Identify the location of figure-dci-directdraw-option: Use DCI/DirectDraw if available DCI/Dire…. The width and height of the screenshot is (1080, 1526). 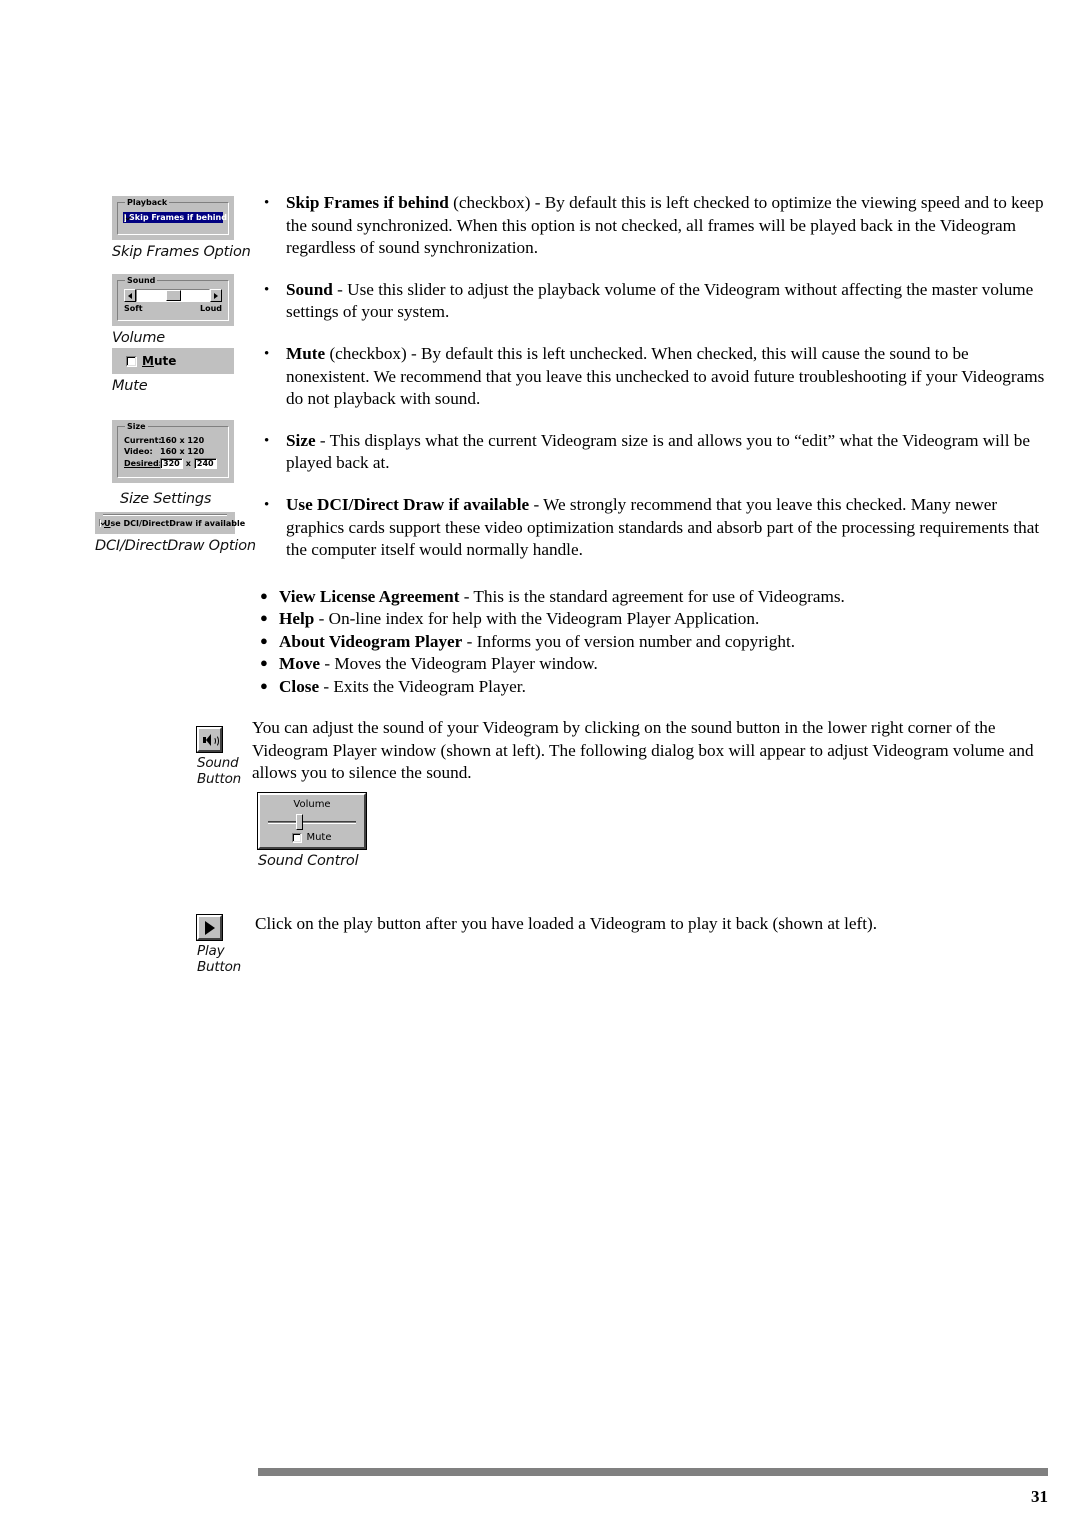
(185, 533).